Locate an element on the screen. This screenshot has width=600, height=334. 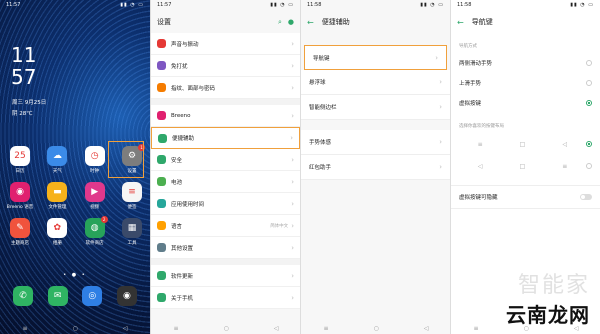
assist-item: 导航键 › is located at coordinates (375, 57).